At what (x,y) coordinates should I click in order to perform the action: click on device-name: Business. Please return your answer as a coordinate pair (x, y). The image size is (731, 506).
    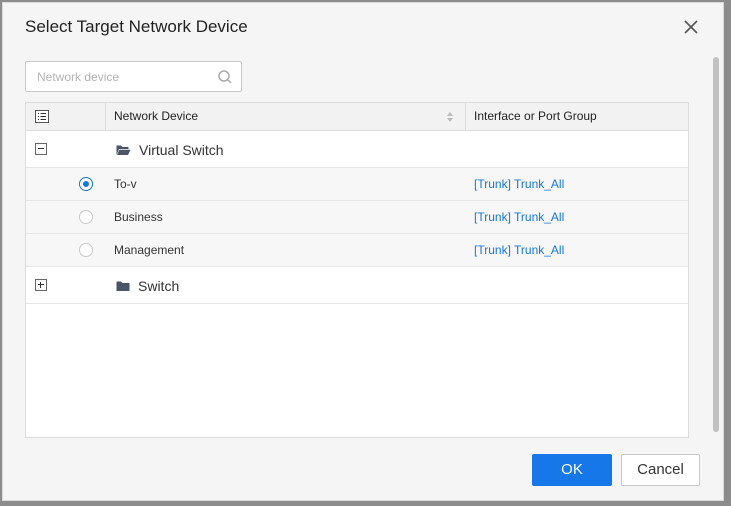
    Looking at the image, I should click on (138, 217).